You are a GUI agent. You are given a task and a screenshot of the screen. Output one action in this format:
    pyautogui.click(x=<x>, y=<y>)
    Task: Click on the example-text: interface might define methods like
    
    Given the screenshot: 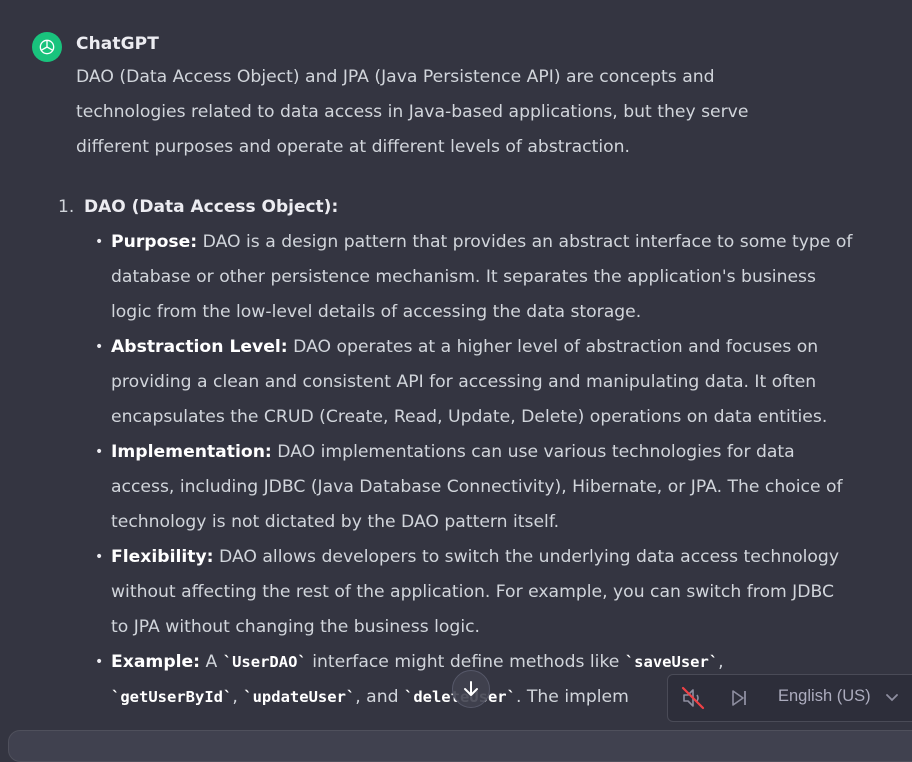 What is the action you would take?
    pyautogui.click(x=465, y=662)
    